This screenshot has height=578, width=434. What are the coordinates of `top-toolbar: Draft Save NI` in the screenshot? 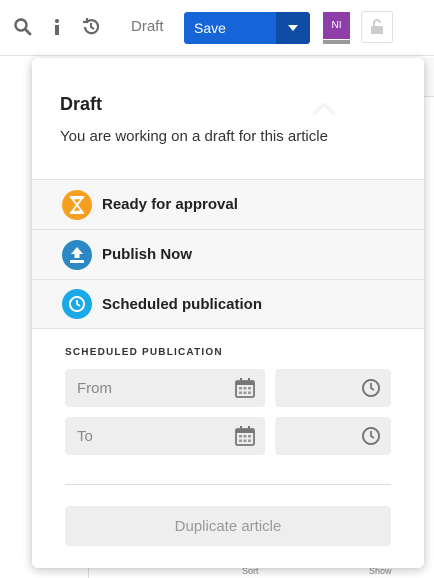 It's located at (217, 28).